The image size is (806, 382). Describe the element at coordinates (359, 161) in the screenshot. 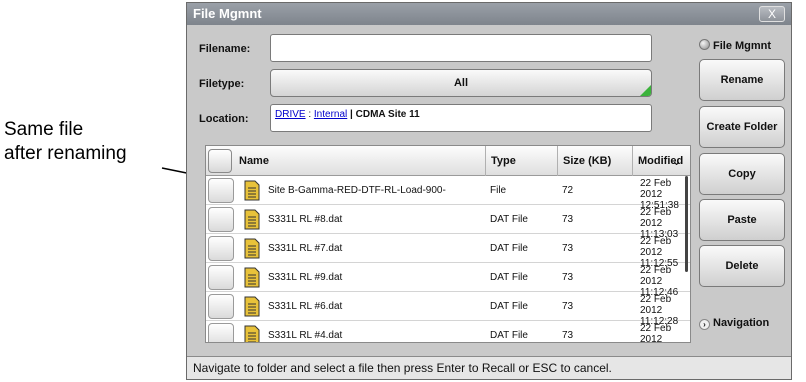

I see `column-name: Name` at that location.